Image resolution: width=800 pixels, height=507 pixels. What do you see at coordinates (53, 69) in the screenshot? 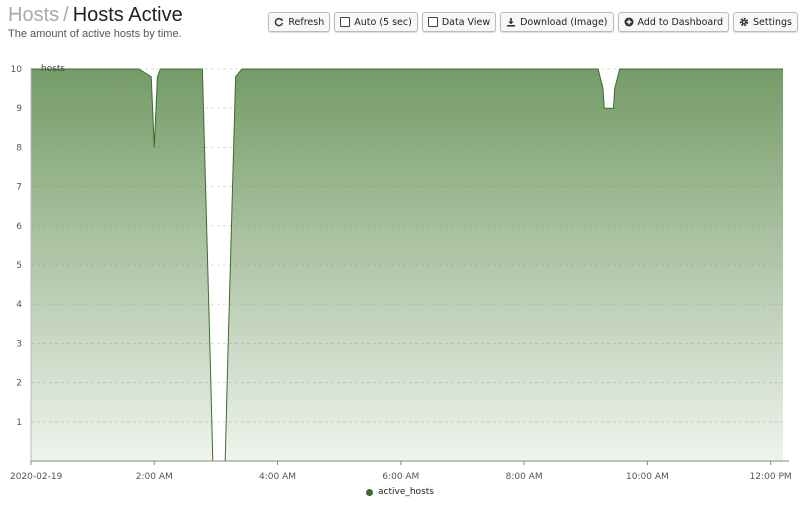
I see `y-axis-unit-label: hosts` at bounding box center [53, 69].